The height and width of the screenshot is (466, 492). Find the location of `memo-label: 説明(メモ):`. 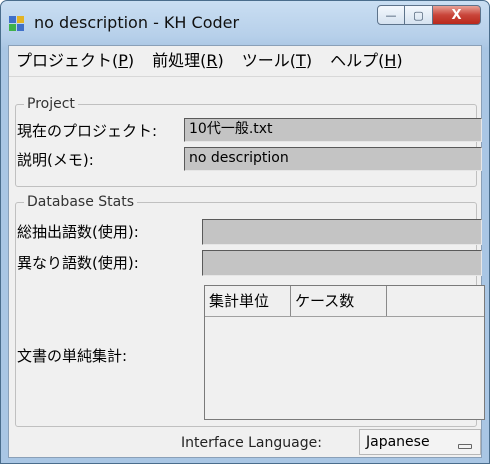

memo-label: 説明(メモ): is located at coordinates (55, 160).